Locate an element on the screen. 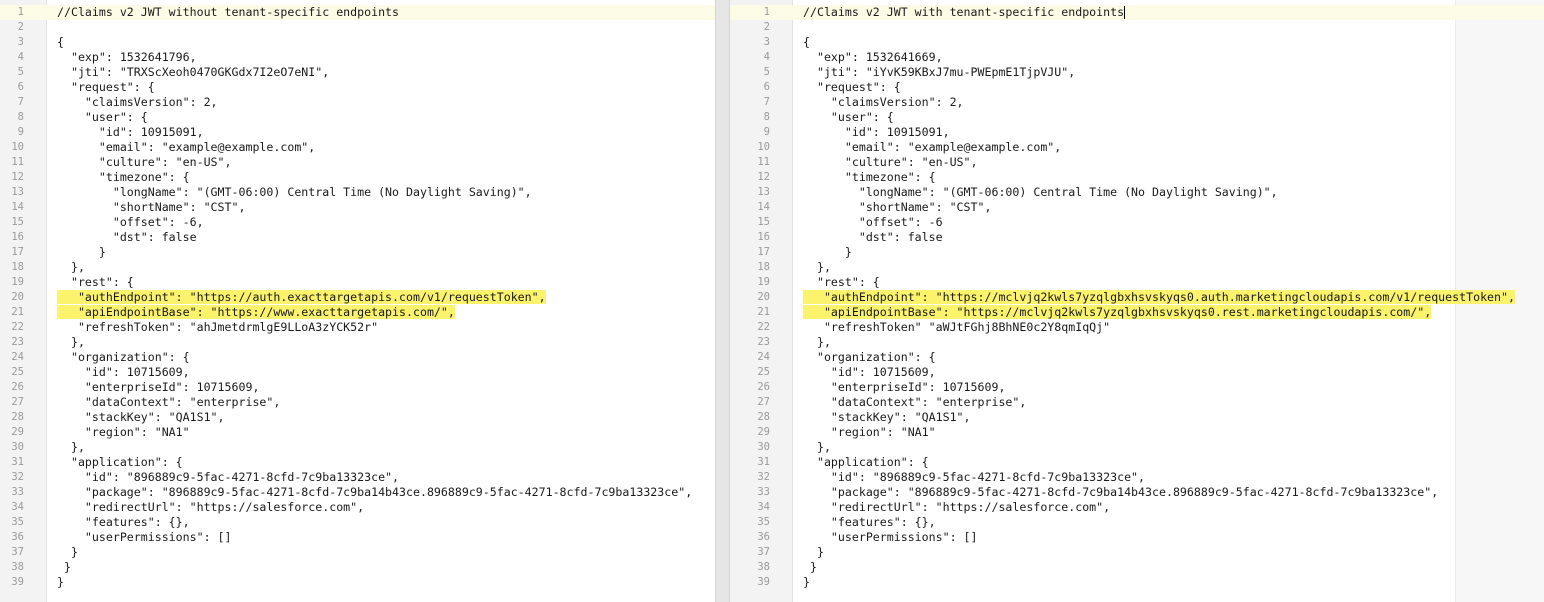 This screenshot has width=1544, height=602. code-text: "offset": -6, is located at coordinates (130, 222).